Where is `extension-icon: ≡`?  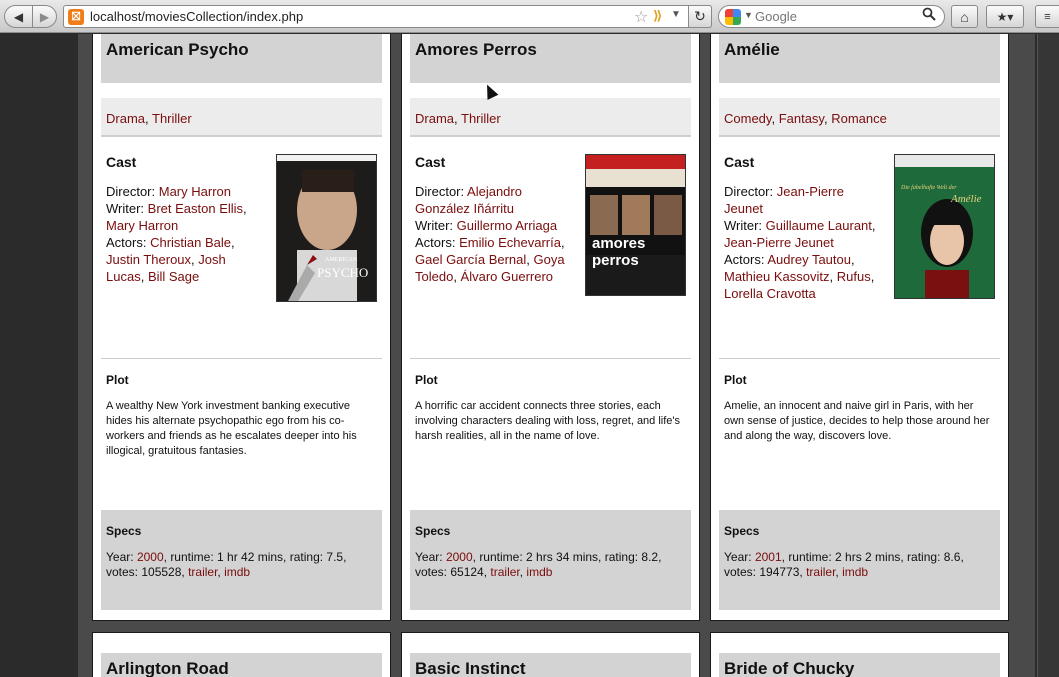 extension-icon: ≡ is located at coordinates (1047, 16).